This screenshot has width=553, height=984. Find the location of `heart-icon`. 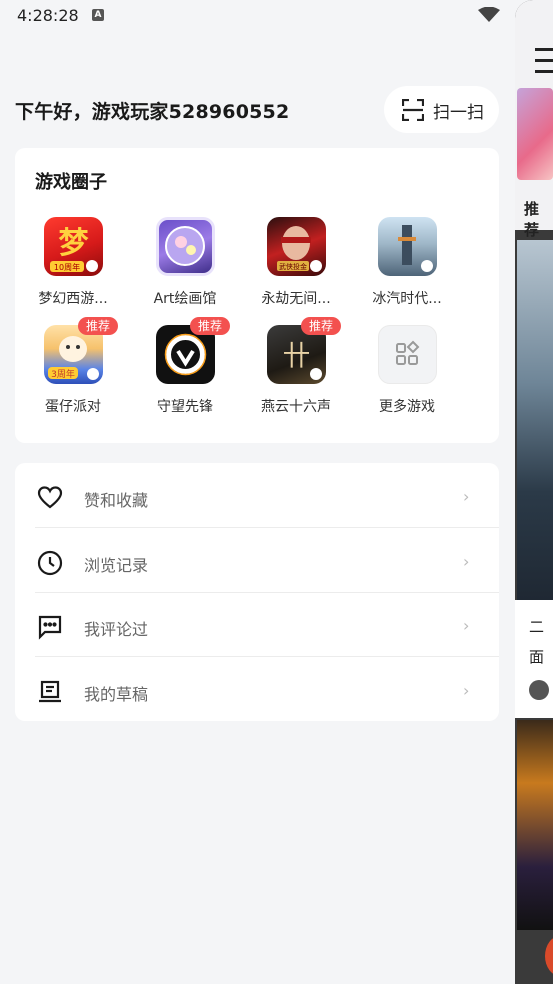

heart-icon is located at coordinates (50, 497).